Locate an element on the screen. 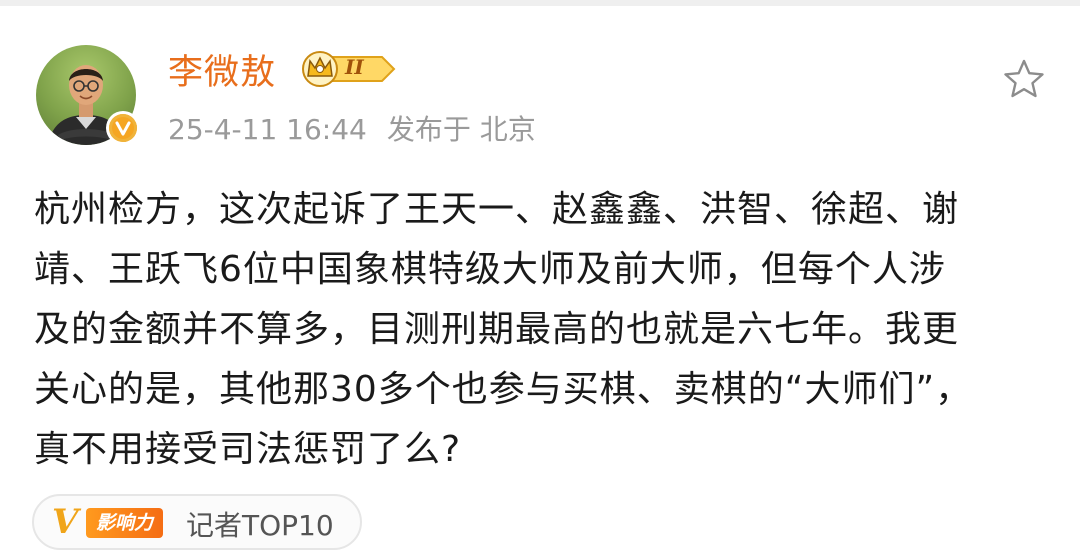  avatar is located at coordinates (88, 95).